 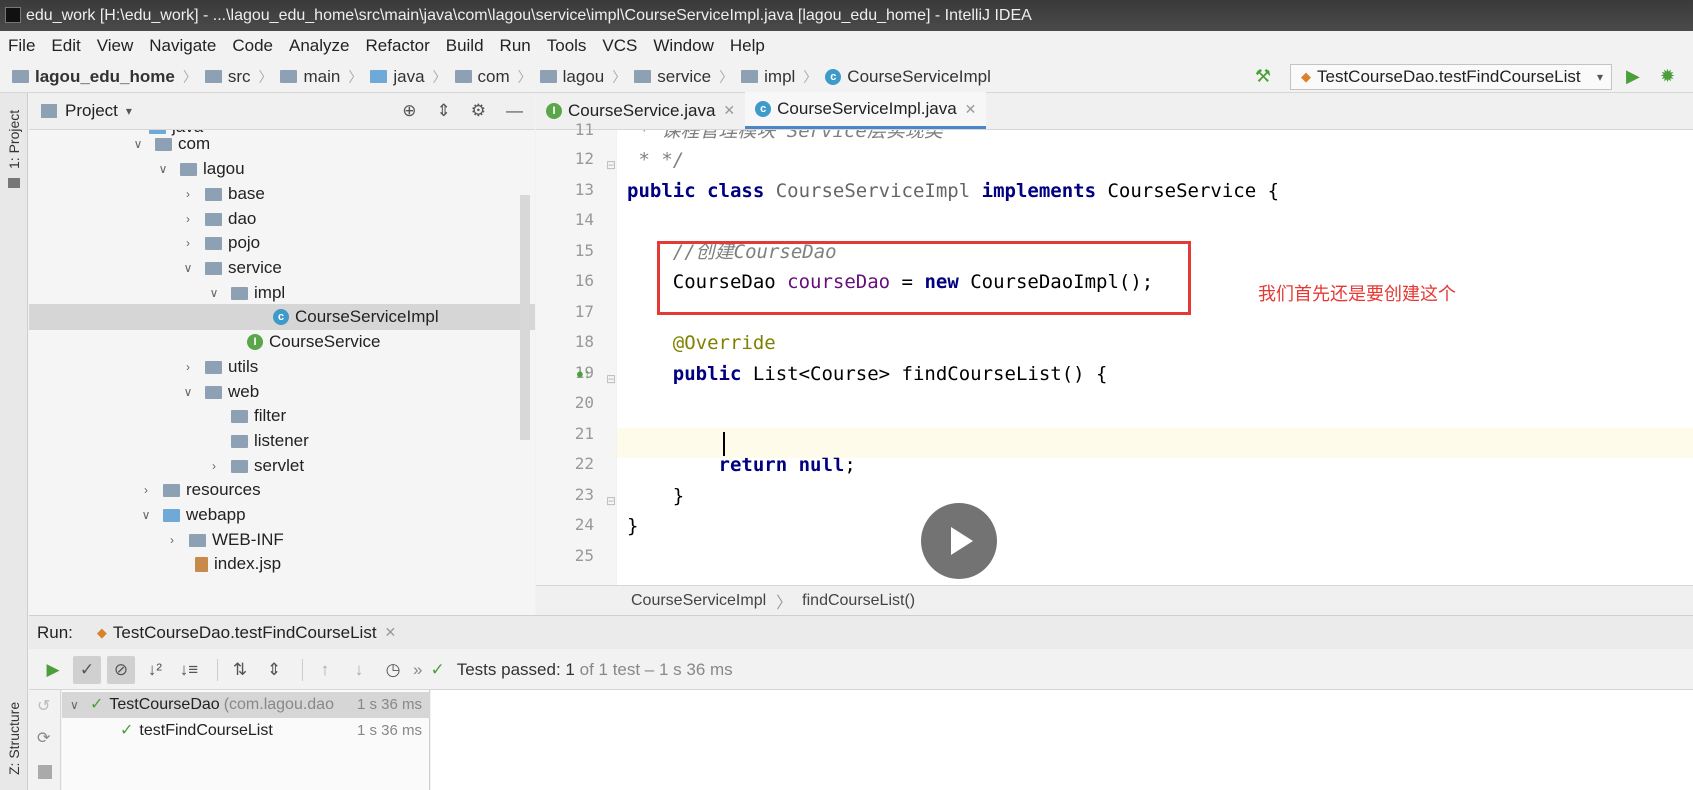 I want to click on tree-scrollbar, so click(x=525, y=317).